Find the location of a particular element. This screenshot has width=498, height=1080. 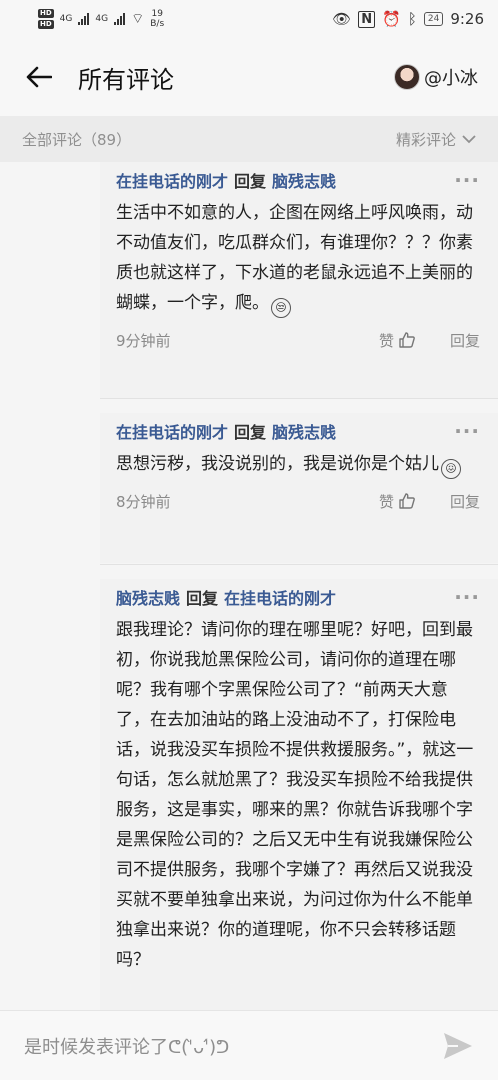

back-button is located at coordinates (39, 77).